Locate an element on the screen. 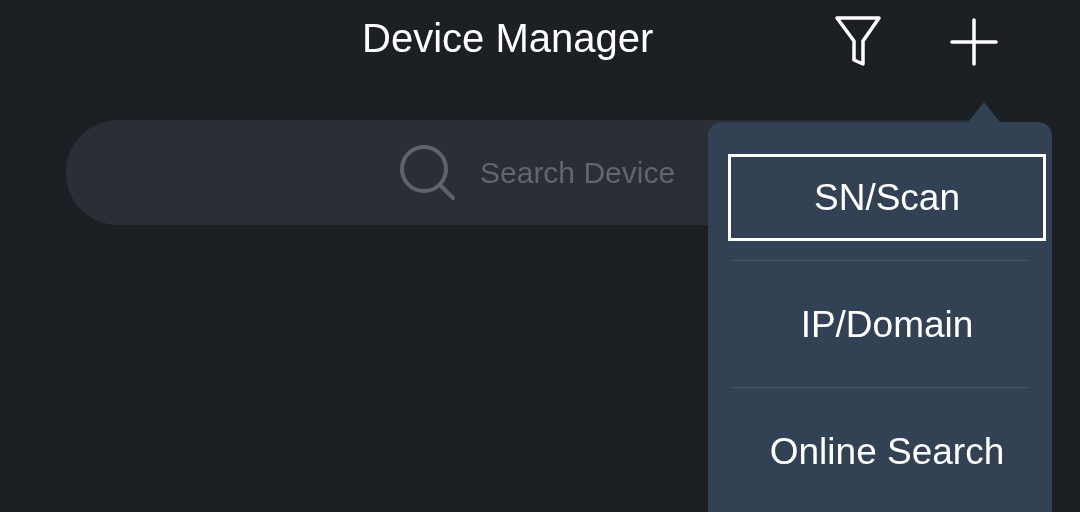 Image resolution: width=1080 pixels, height=512 pixels. menu-item: Online Search is located at coordinates (887, 451).